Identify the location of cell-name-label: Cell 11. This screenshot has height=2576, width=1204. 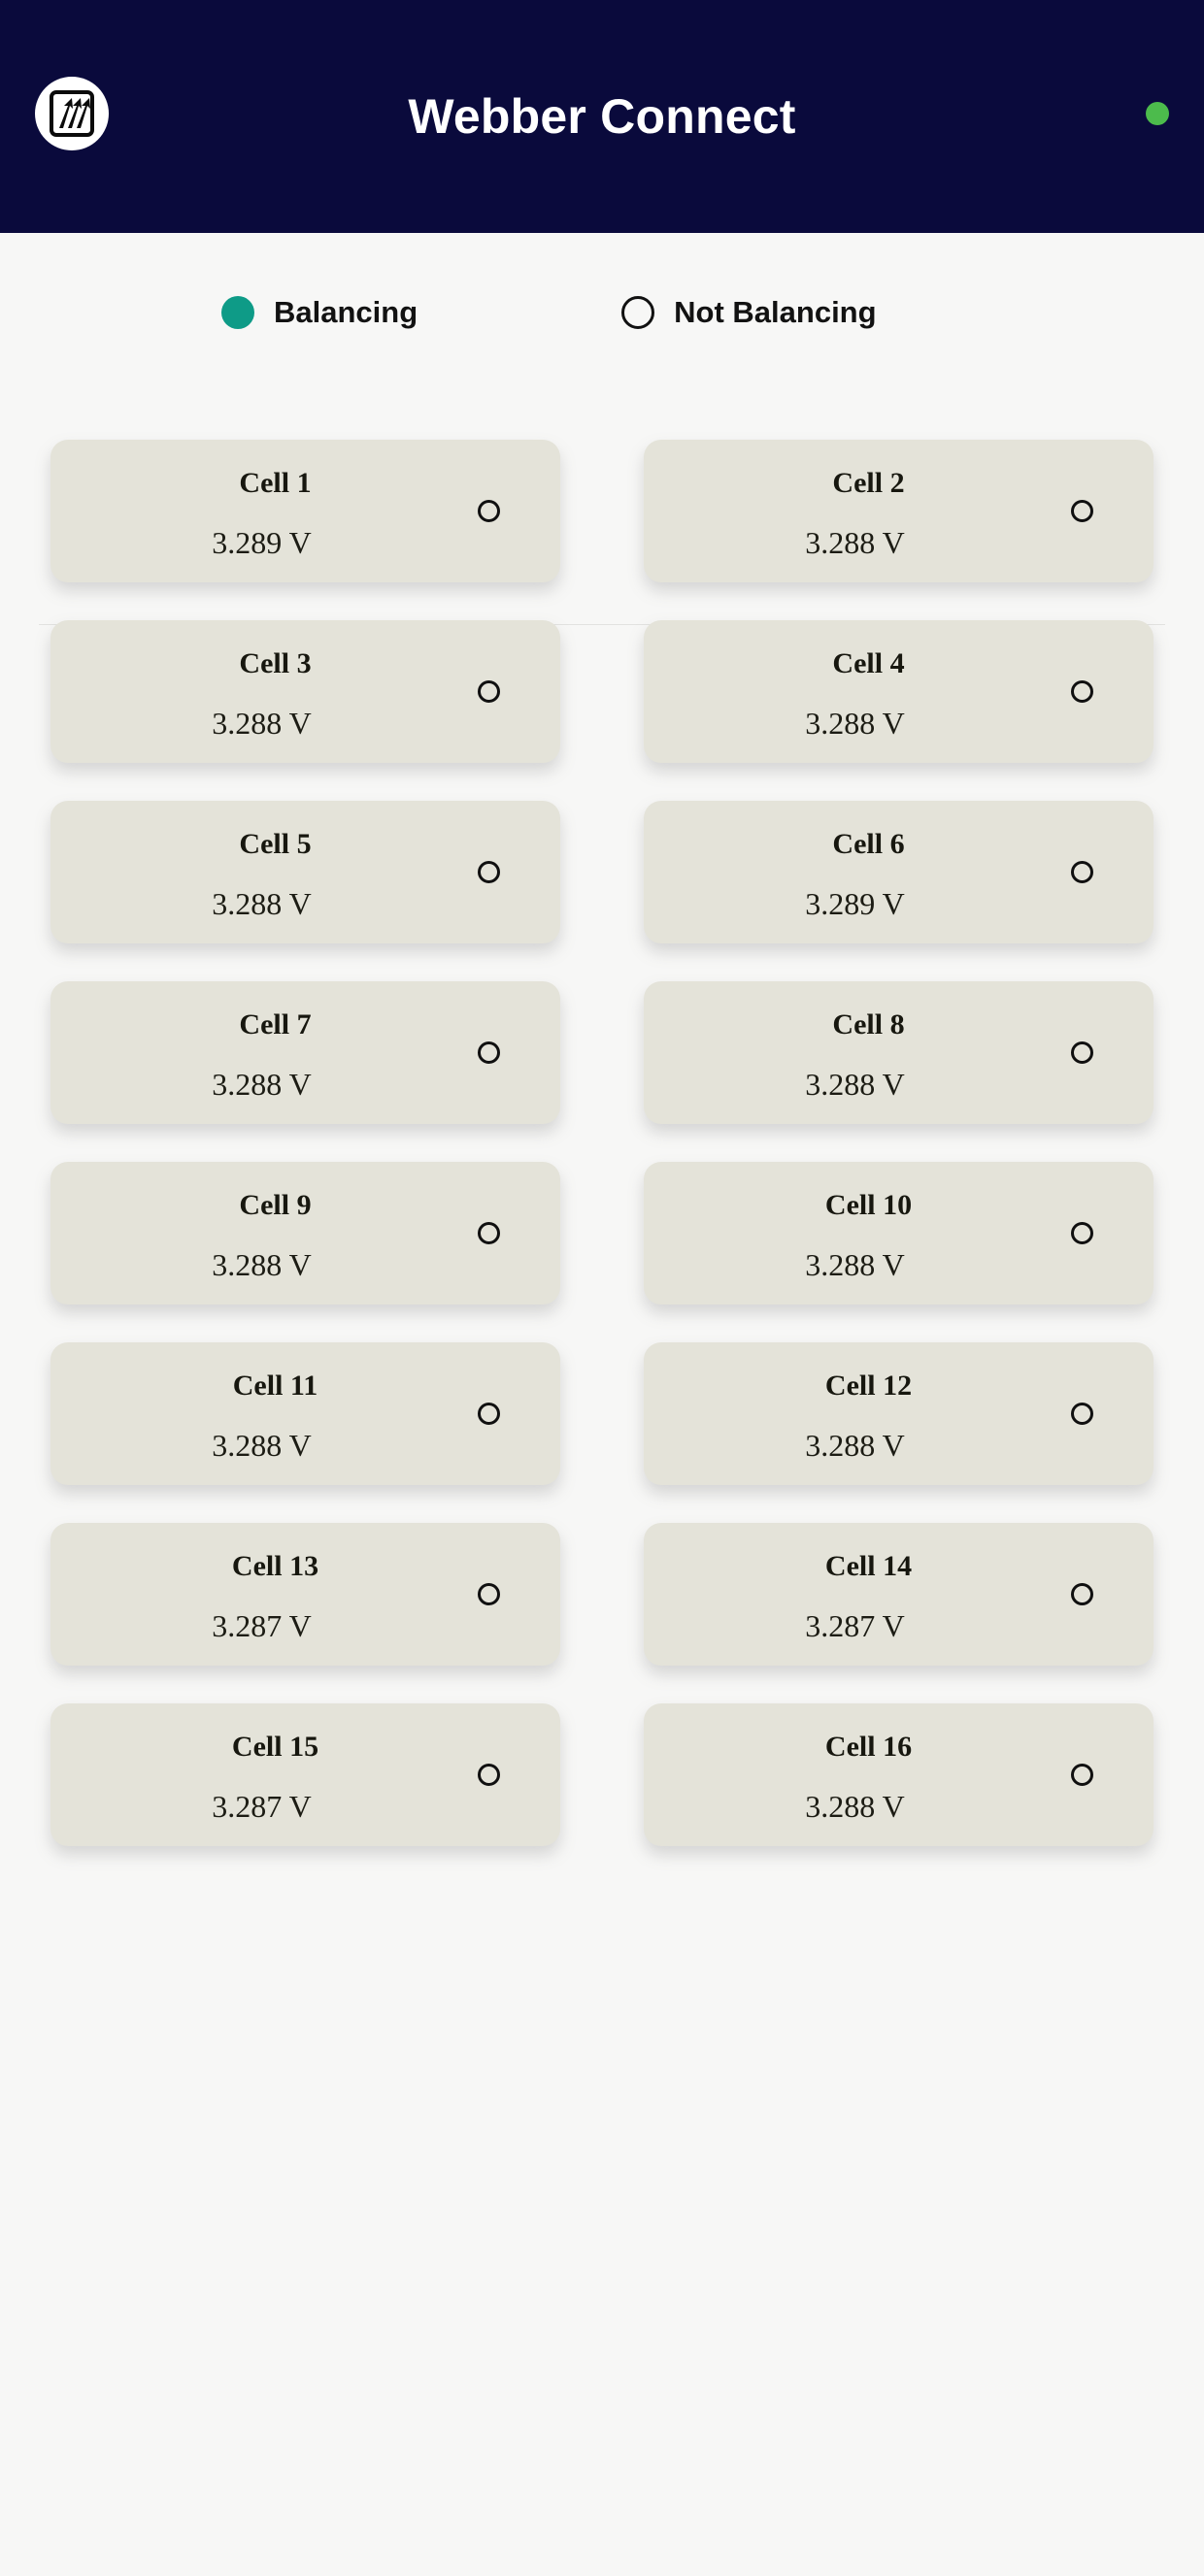
(275, 1386).